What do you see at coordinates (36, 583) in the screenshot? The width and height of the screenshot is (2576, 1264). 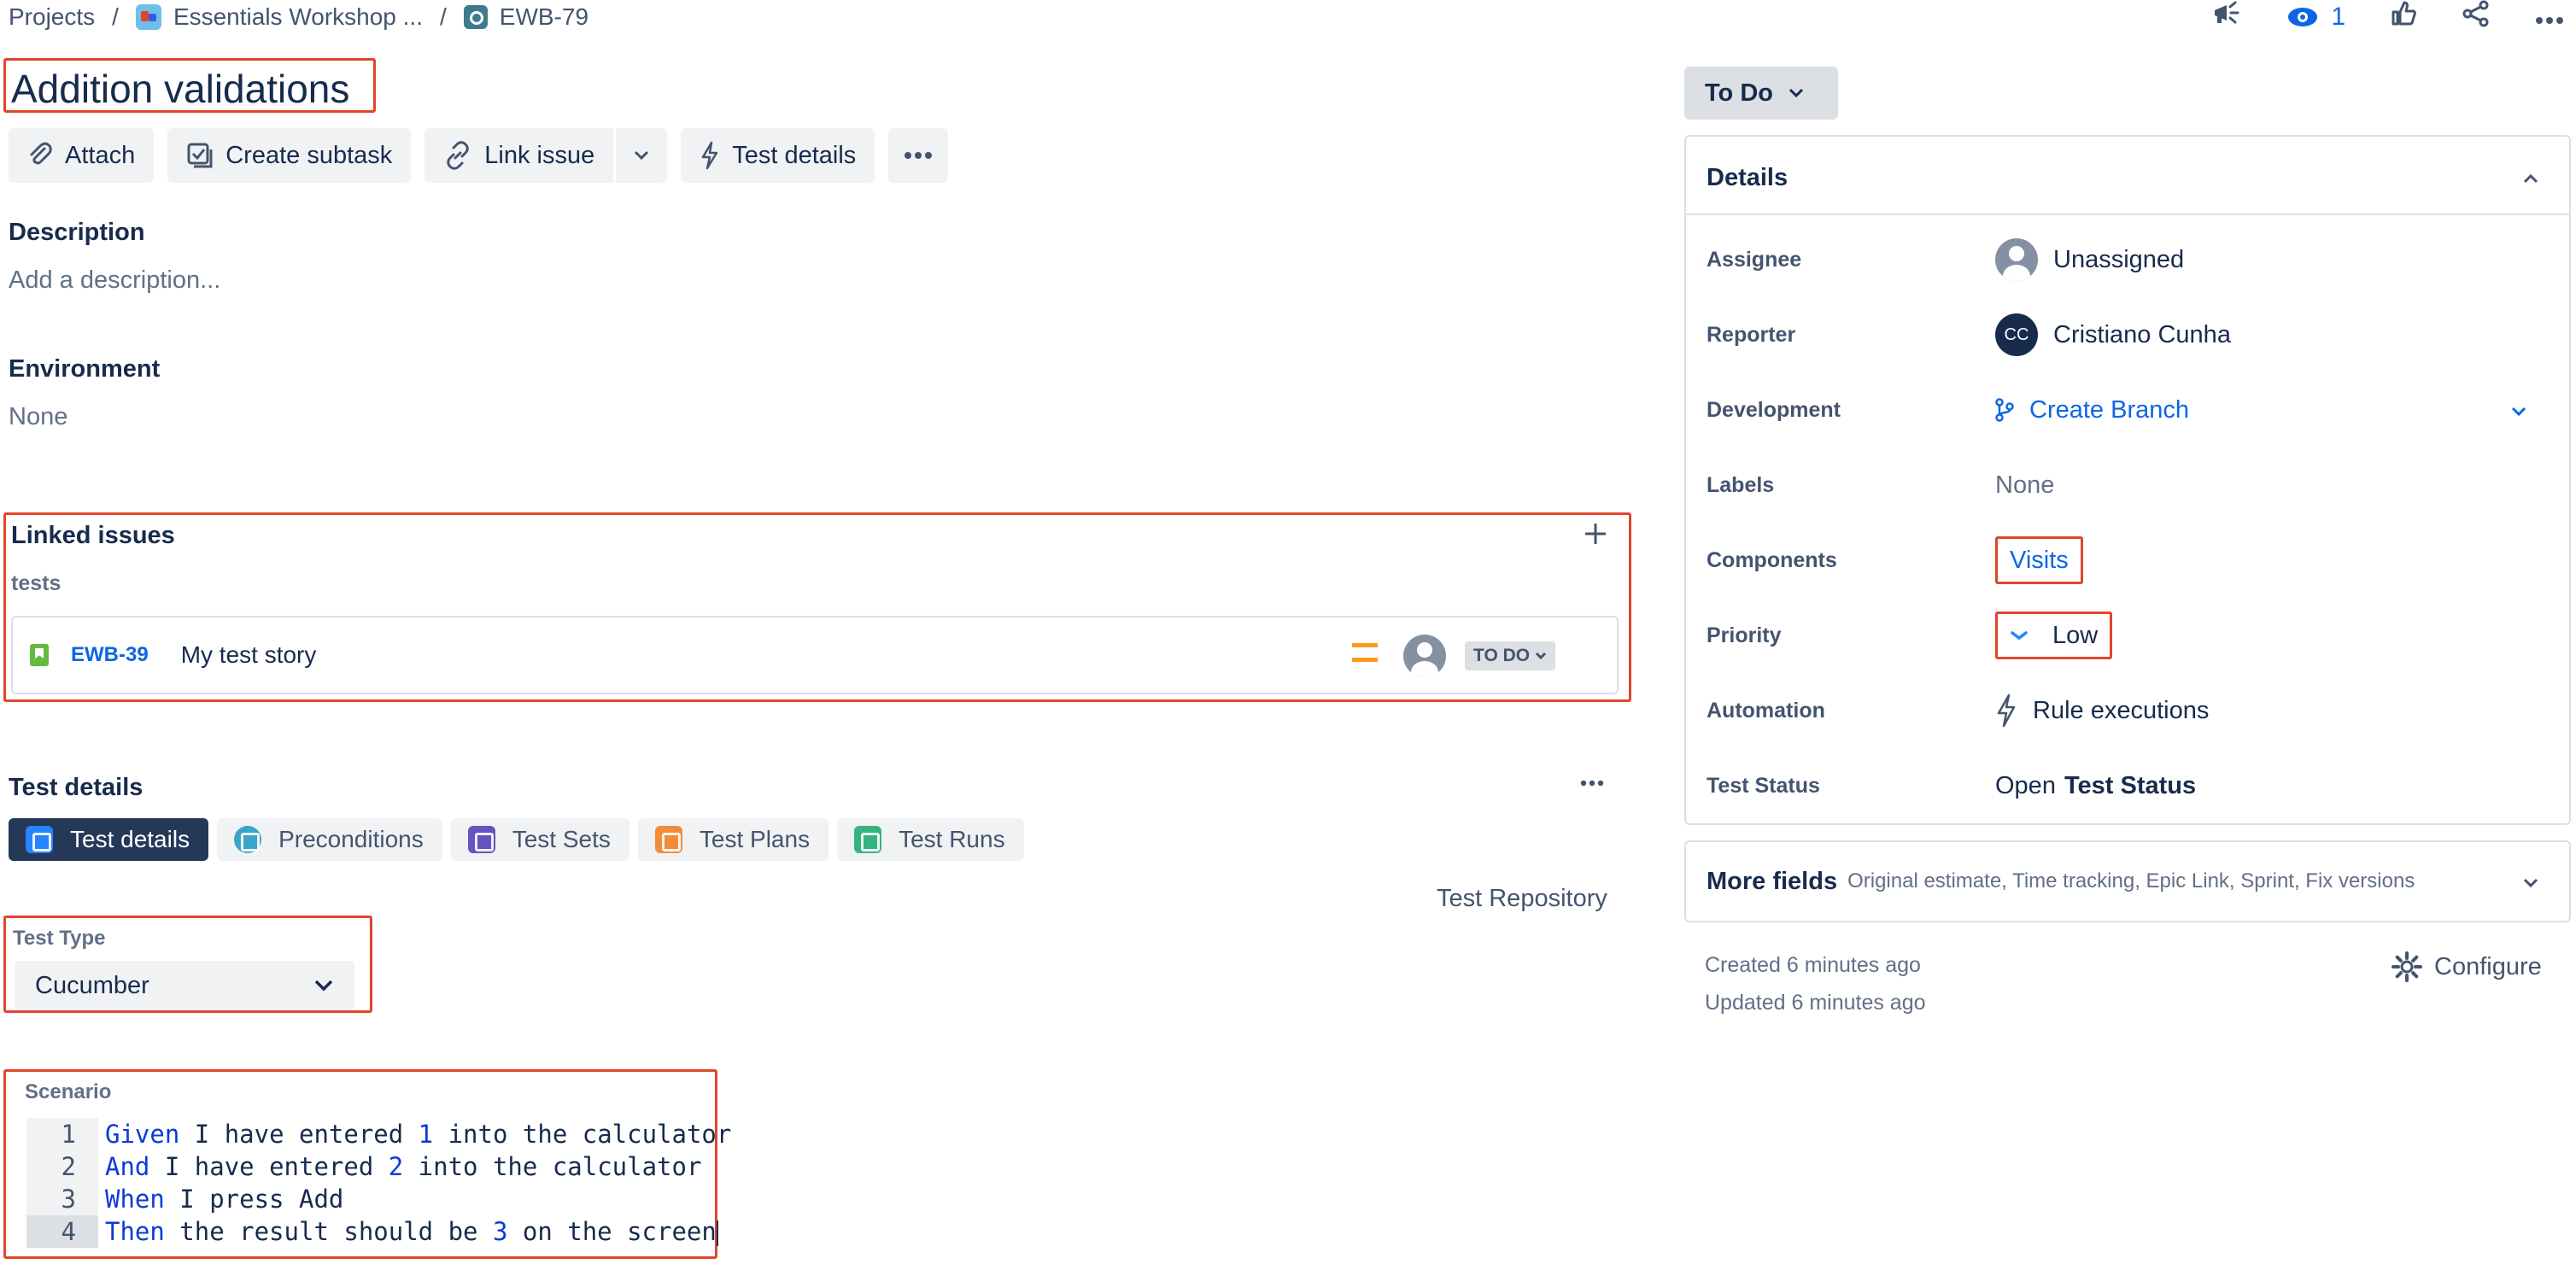 I see `link-relation-label: tests` at bounding box center [36, 583].